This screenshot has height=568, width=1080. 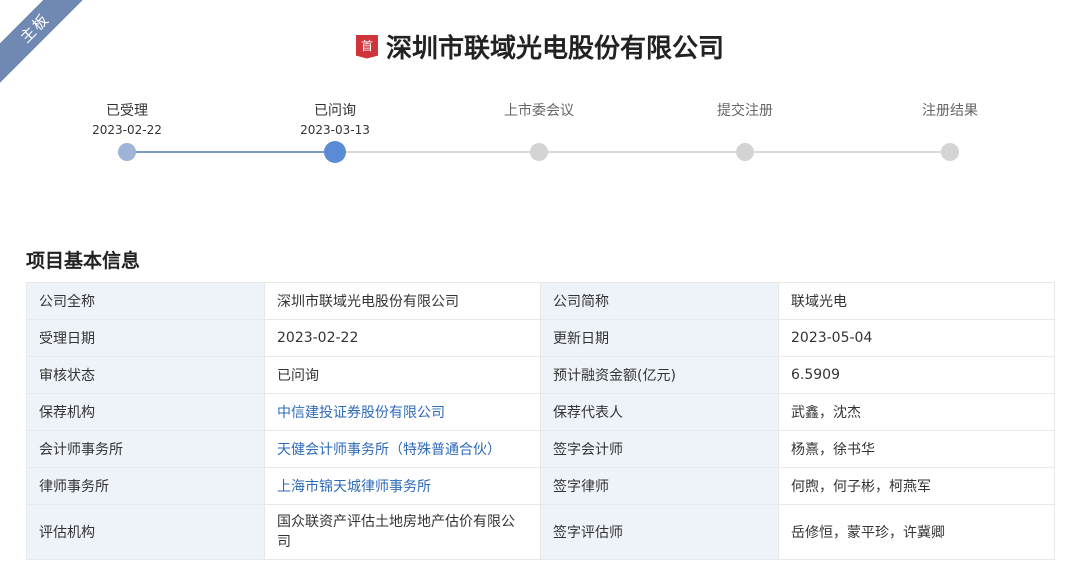 What do you see at coordinates (659, 532) in the screenshot?
I see `label-signing-appraisers: 签字评估师` at bounding box center [659, 532].